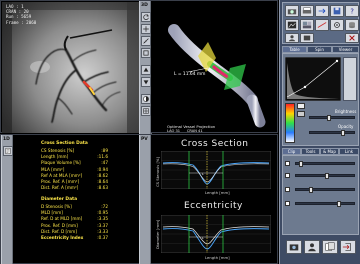 This screenshot has height=264, width=360. Describe the element at coordinates (337, 11) in the screenshot. I see `save-button` at that location.